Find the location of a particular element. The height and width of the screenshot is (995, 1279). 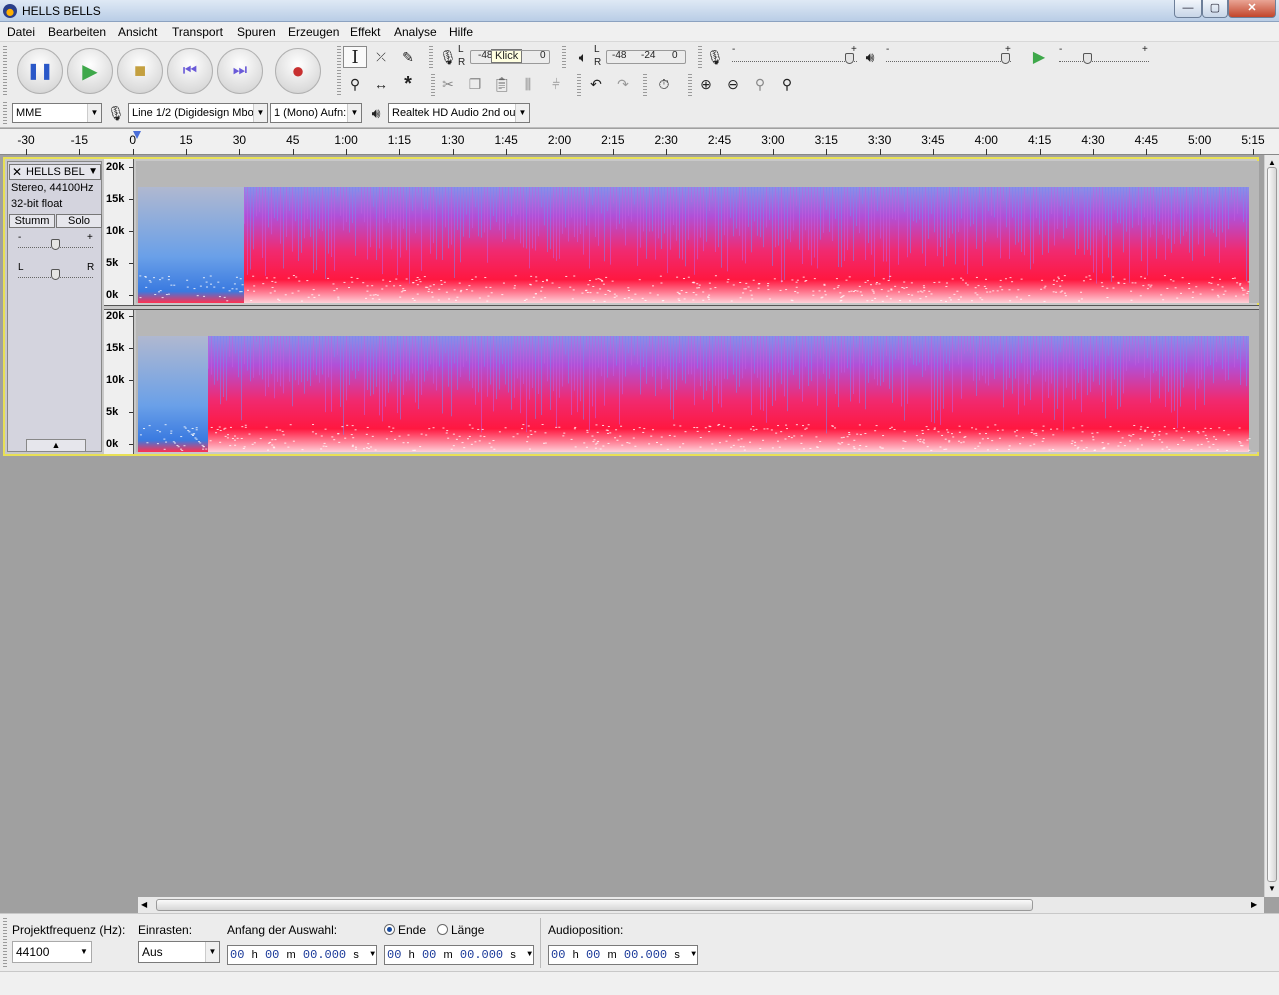

menu-datei: Datei is located at coordinates (21, 32).